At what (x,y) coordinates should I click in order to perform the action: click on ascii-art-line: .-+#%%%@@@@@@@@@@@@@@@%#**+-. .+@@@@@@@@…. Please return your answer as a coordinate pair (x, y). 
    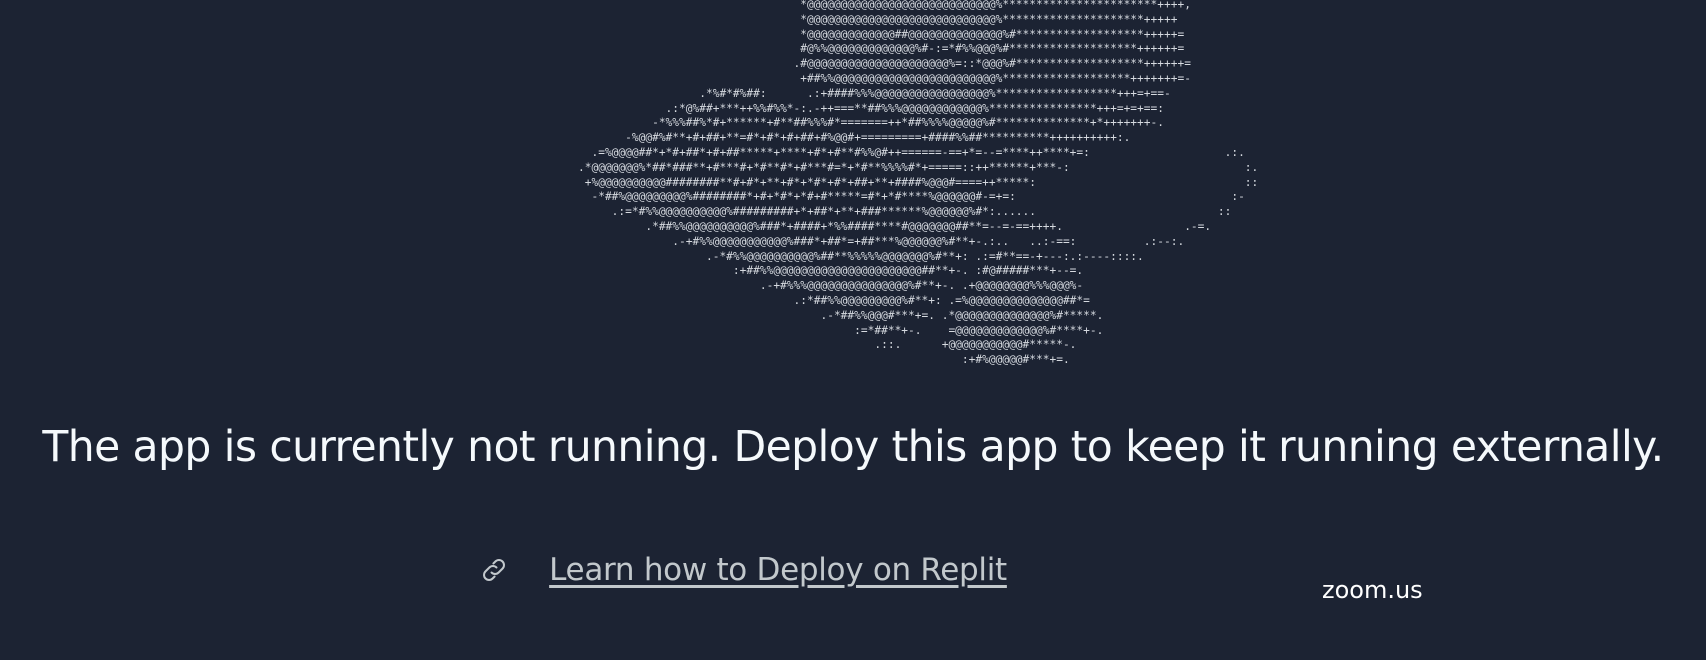
    Looking at the image, I should click on (831, 286).